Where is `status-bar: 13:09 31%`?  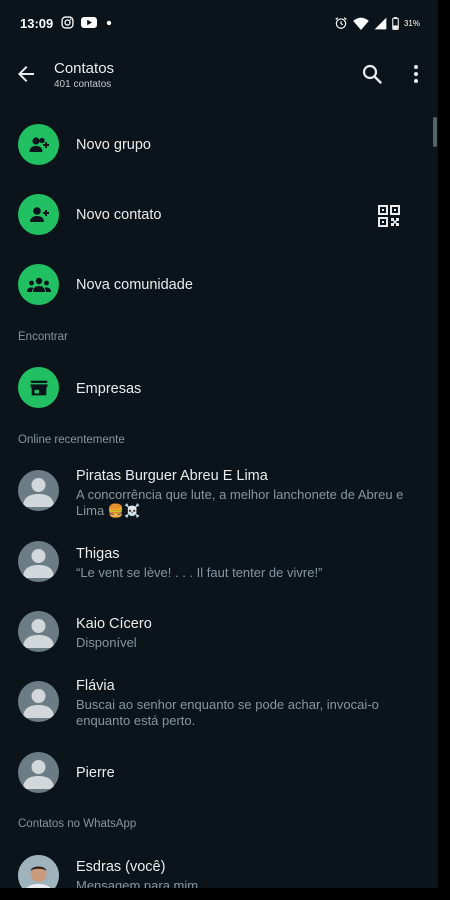
status-bar: 13:09 31% is located at coordinates (219, 24).